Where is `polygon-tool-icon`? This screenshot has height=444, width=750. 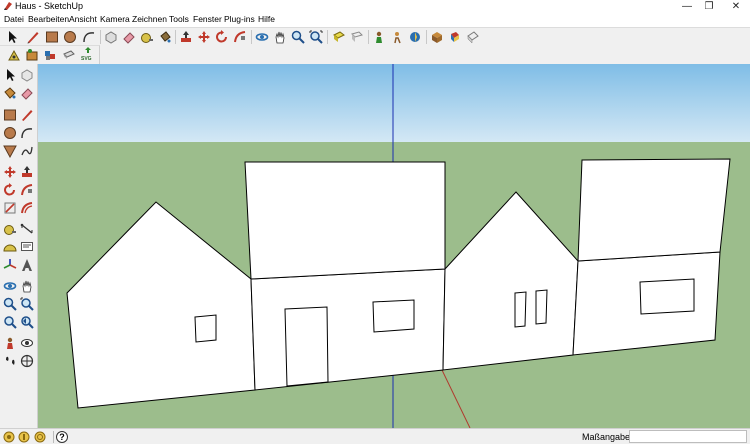 polygon-tool-icon is located at coordinates (10, 151).